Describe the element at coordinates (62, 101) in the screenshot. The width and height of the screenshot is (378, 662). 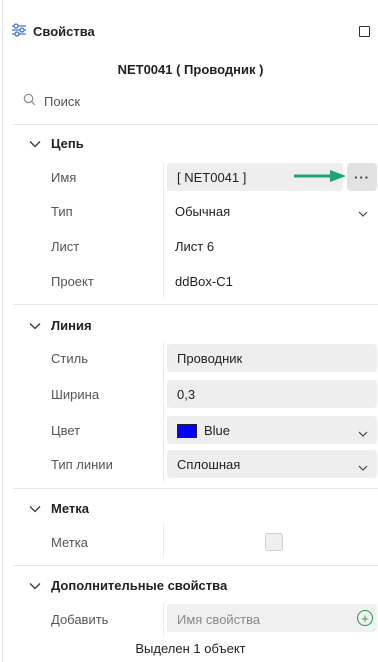
I see `search-input: Поиск` at that location.